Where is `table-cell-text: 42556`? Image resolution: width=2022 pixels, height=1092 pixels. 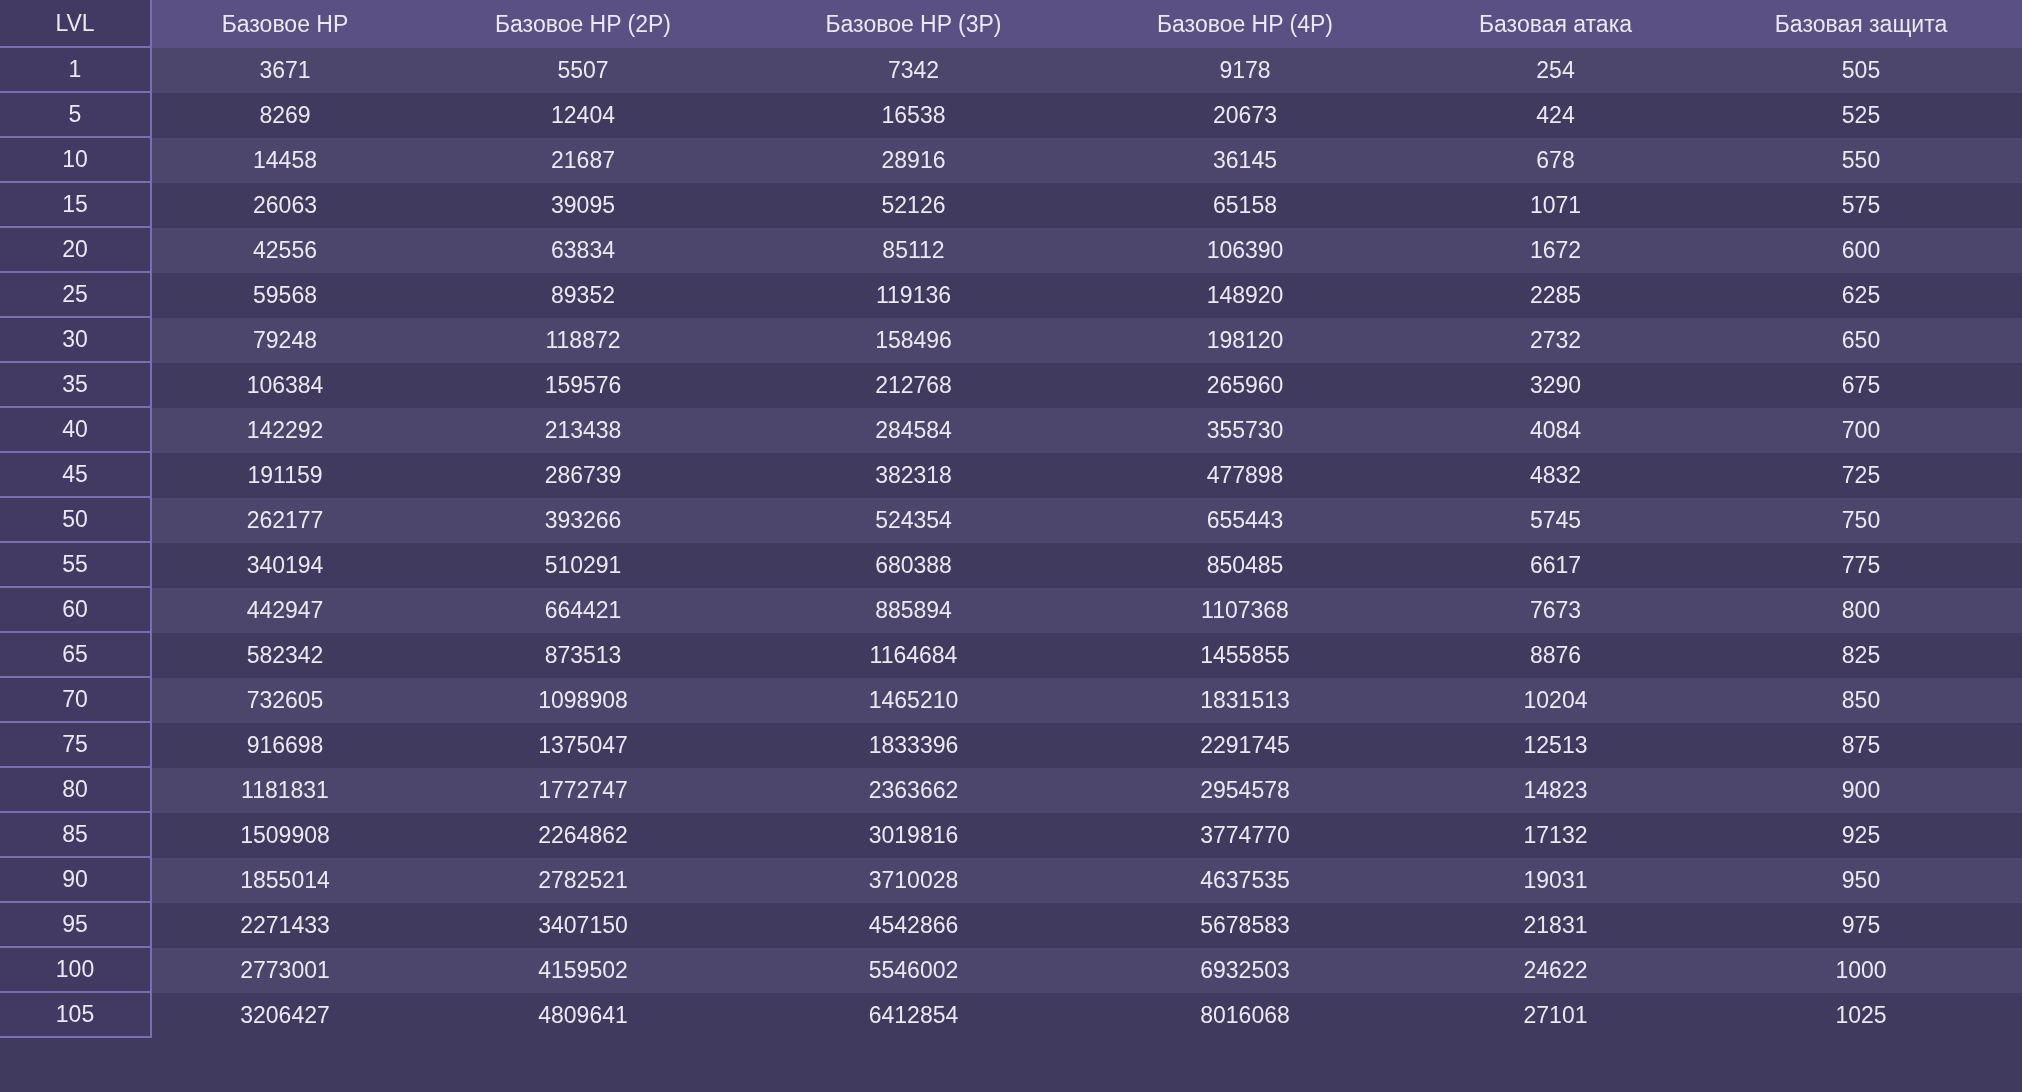
table-cell-text: 42556 is located at coordinates (285, 250).